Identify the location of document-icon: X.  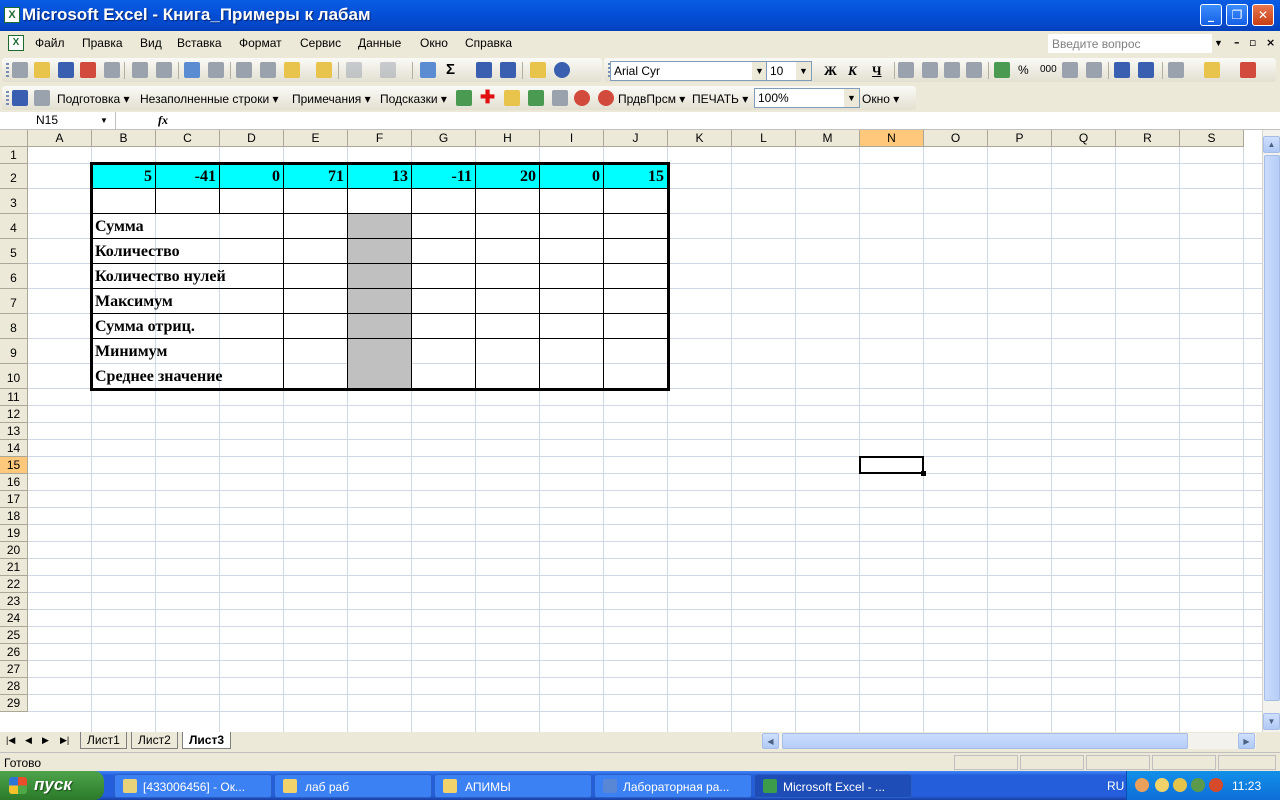
(16, 43).